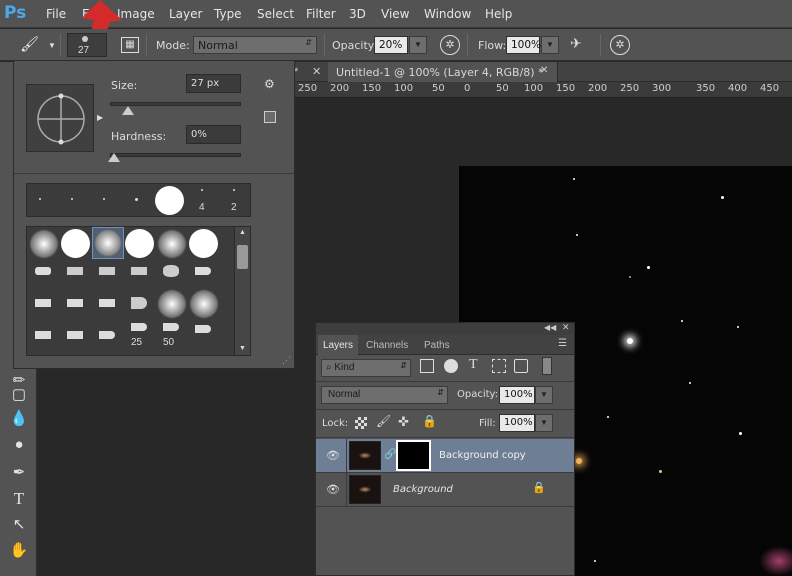  I want to click on opacity-input: 20%, so click(391, 45).